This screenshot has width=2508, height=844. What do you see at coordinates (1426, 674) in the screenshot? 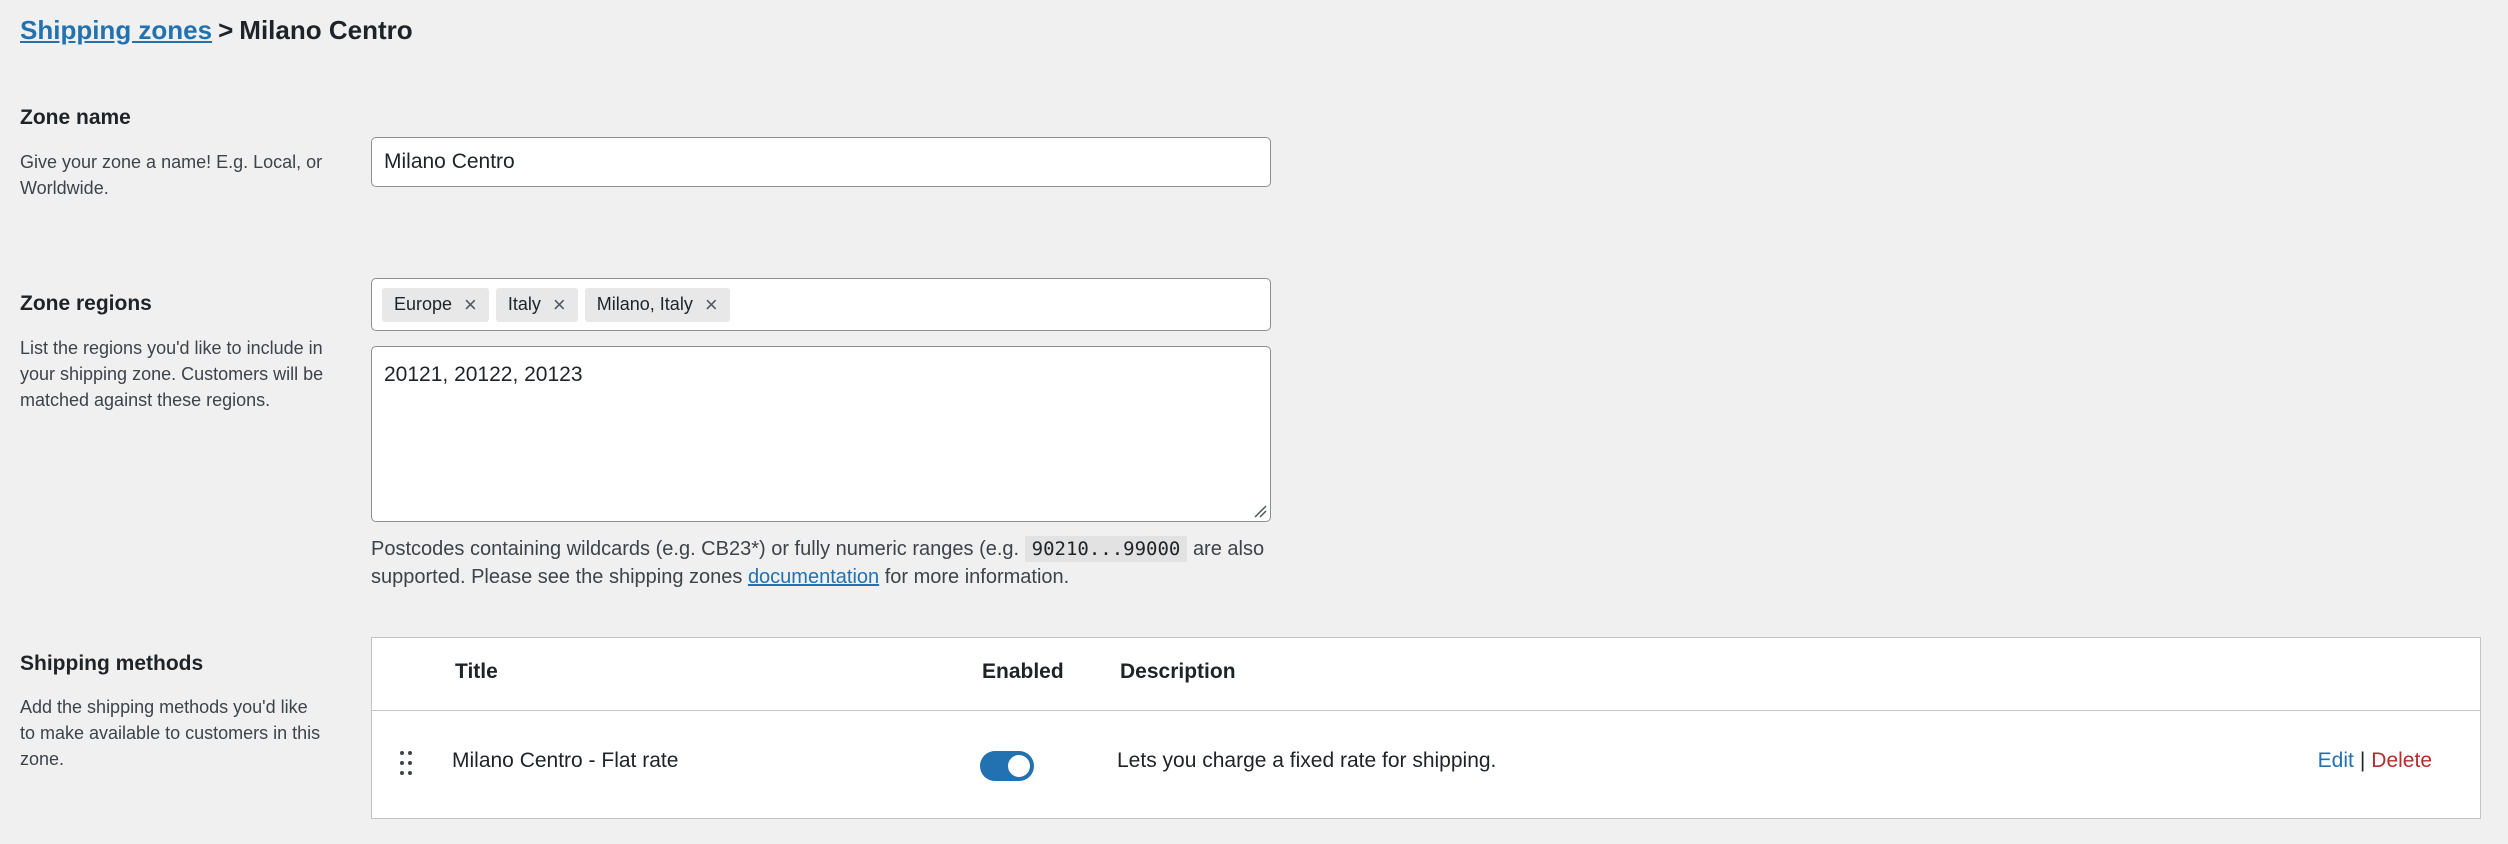
I see `table-header: Title Enabled Description` at bounding box center [1426, 674].